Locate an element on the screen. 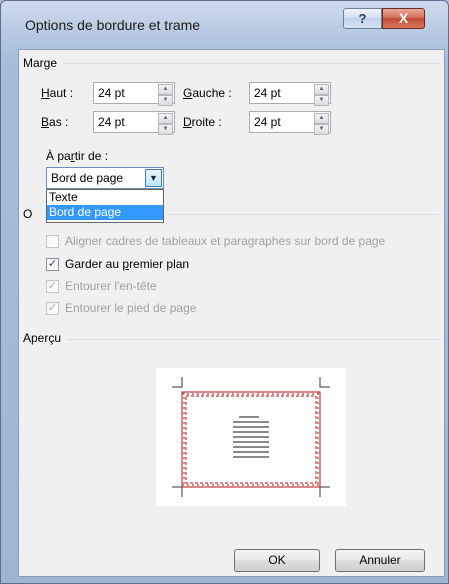 This screenshot has width=449, height=584. bottom-margin-value: 24 pt is located at coordinates (111, 122).